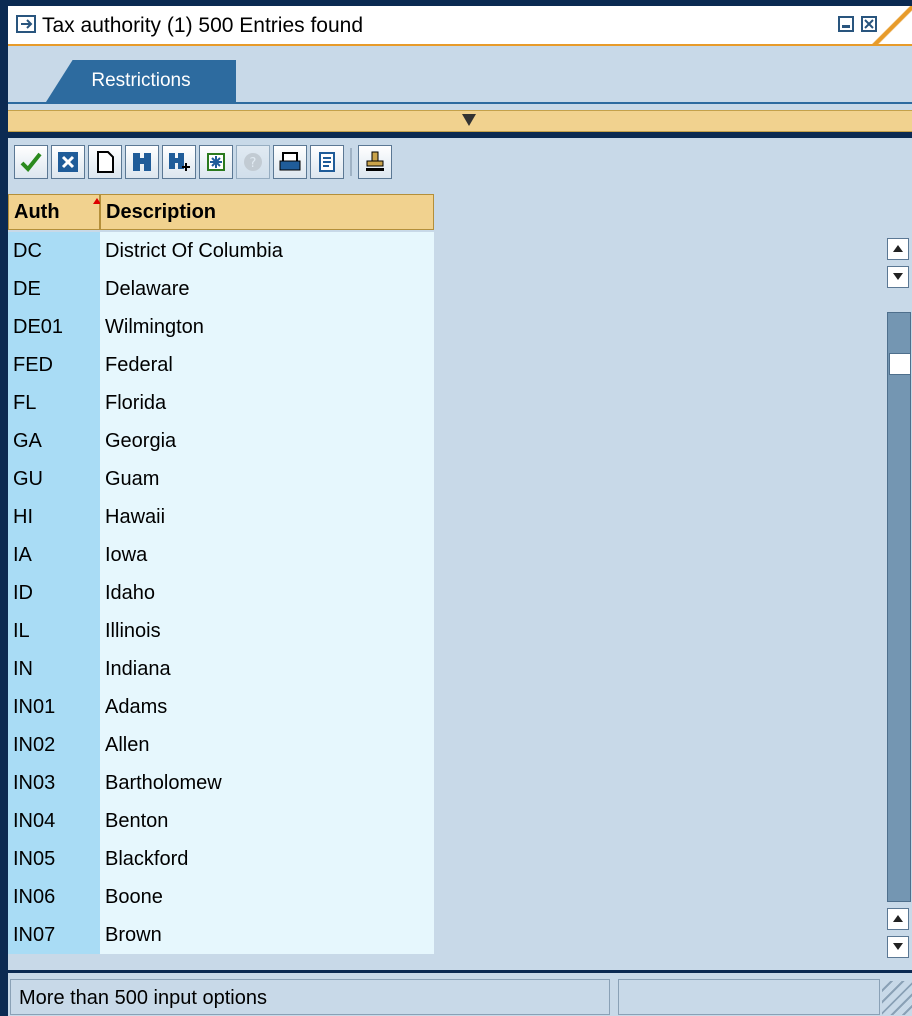  I want to click on print-icon, so click(290, 161).